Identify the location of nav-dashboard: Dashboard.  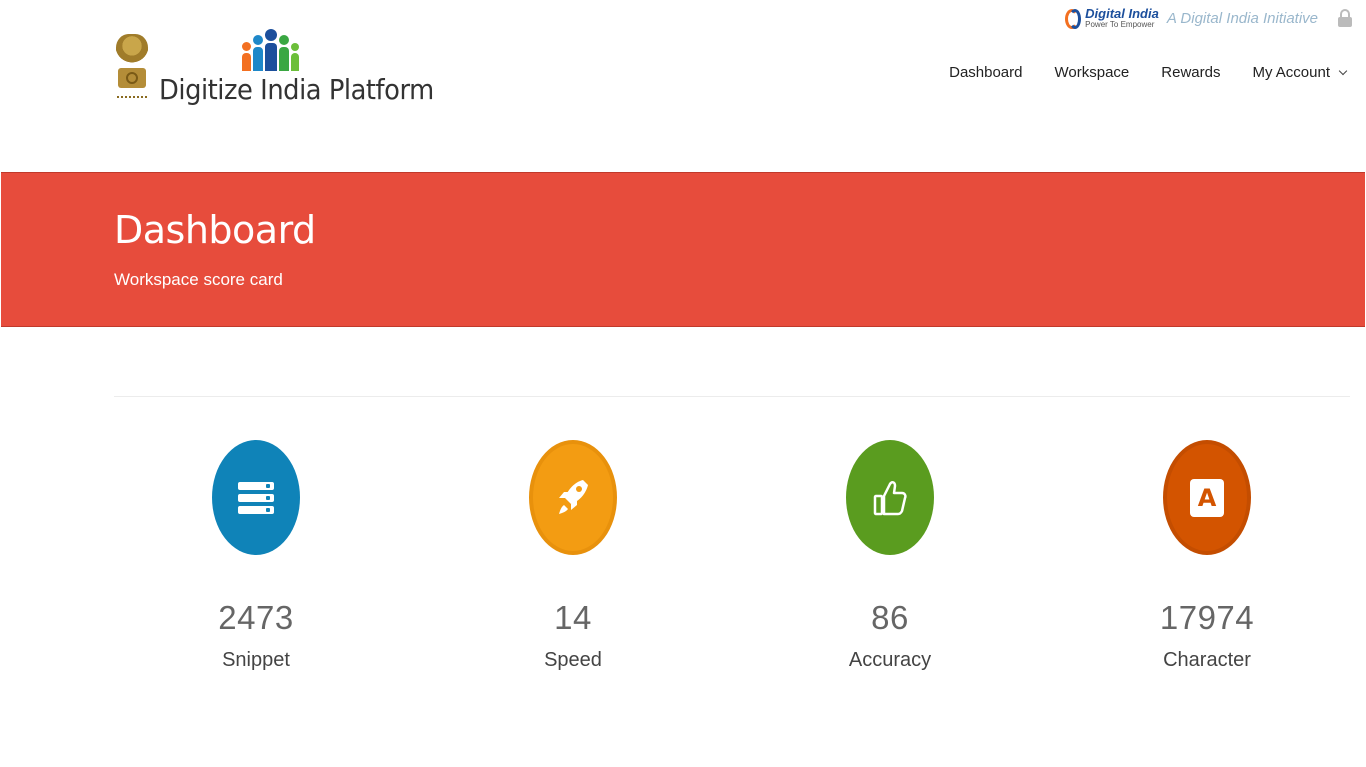
(985, 72).